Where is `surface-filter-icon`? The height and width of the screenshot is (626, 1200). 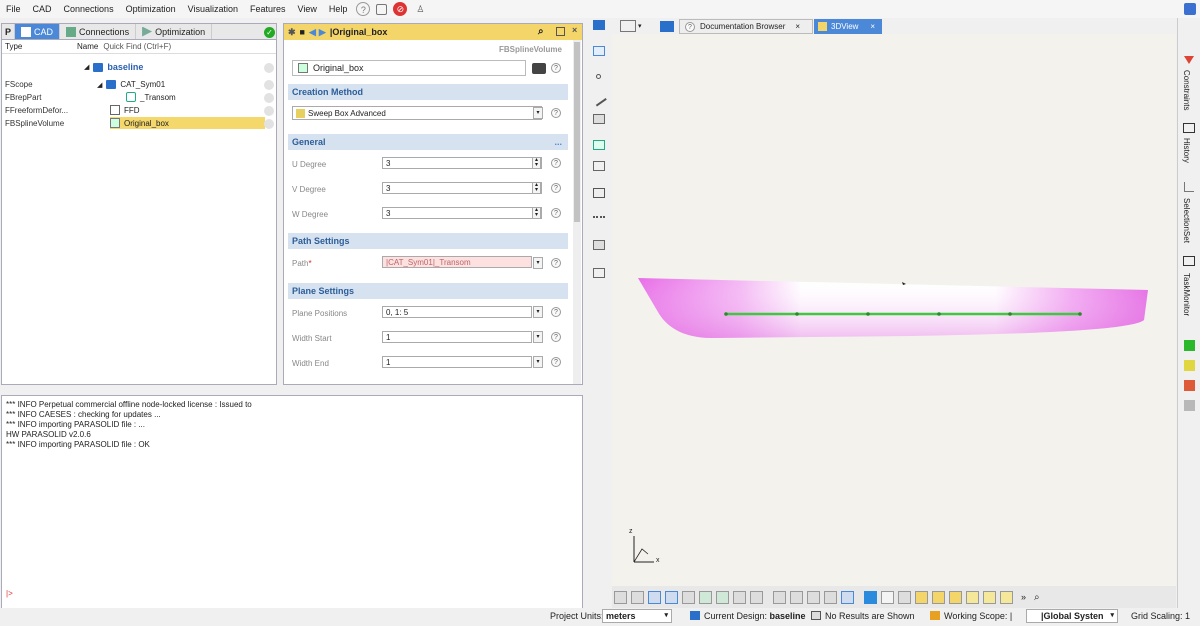 surface-filter-icon is located at coordinates (688, 597).